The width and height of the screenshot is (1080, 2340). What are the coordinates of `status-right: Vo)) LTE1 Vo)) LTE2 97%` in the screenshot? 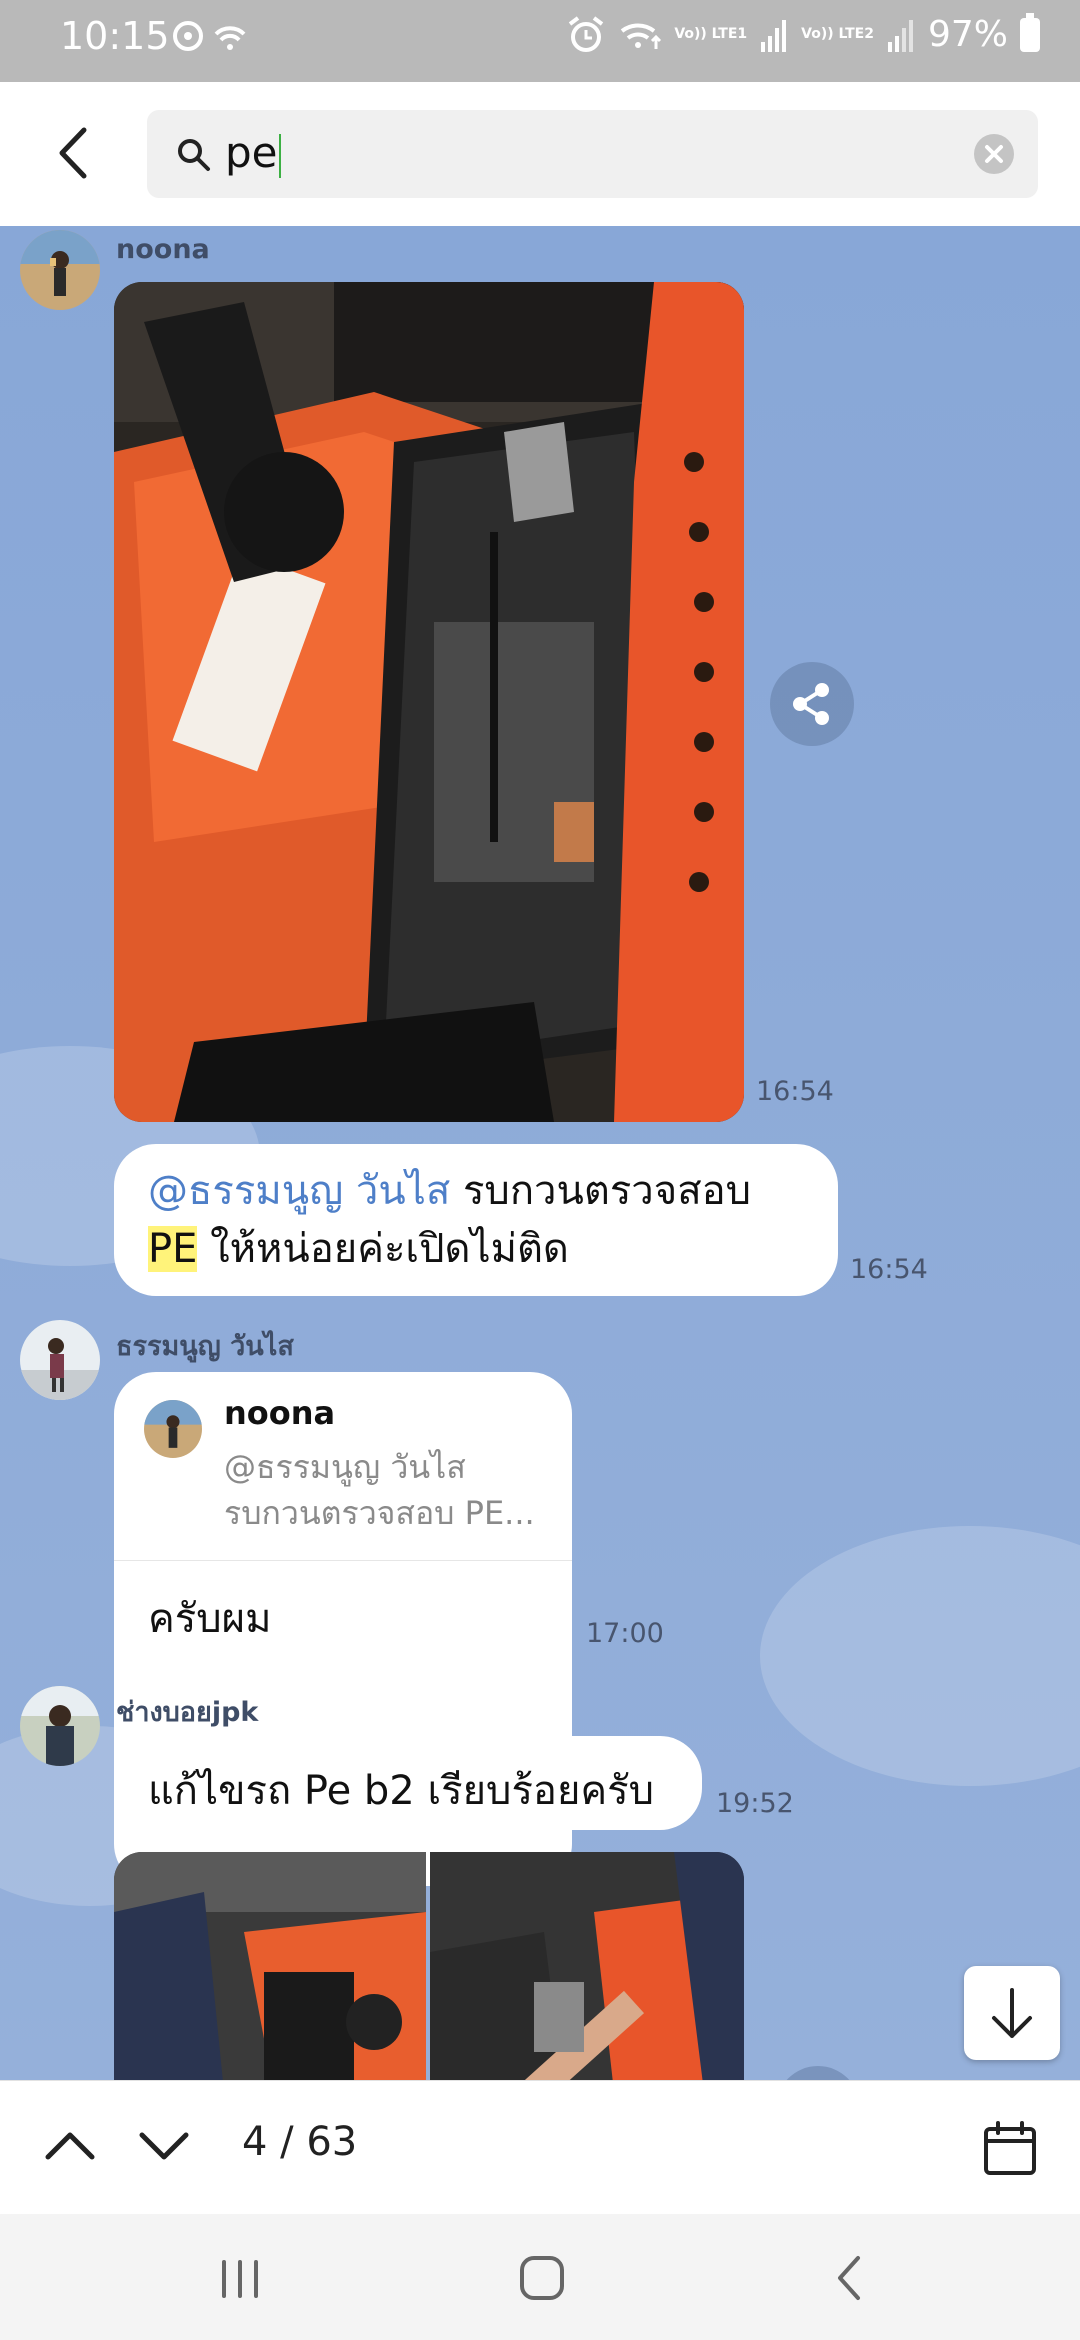 It's located at (803, 33).